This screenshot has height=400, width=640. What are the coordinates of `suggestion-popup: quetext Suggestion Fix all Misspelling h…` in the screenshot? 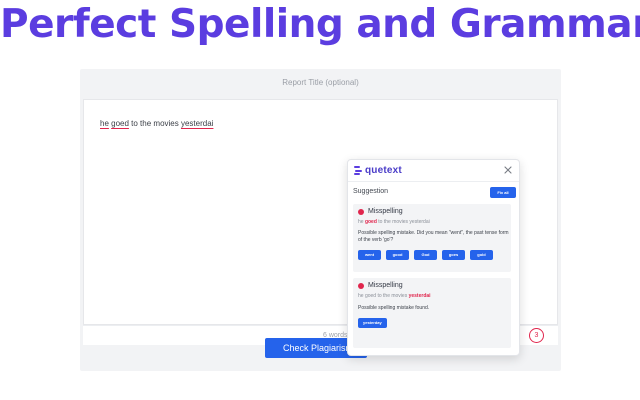 It's located at (433, 257).